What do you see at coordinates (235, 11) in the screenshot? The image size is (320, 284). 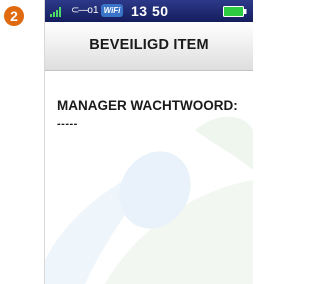 I see `battery-icon` at bounding box center [235, 11].